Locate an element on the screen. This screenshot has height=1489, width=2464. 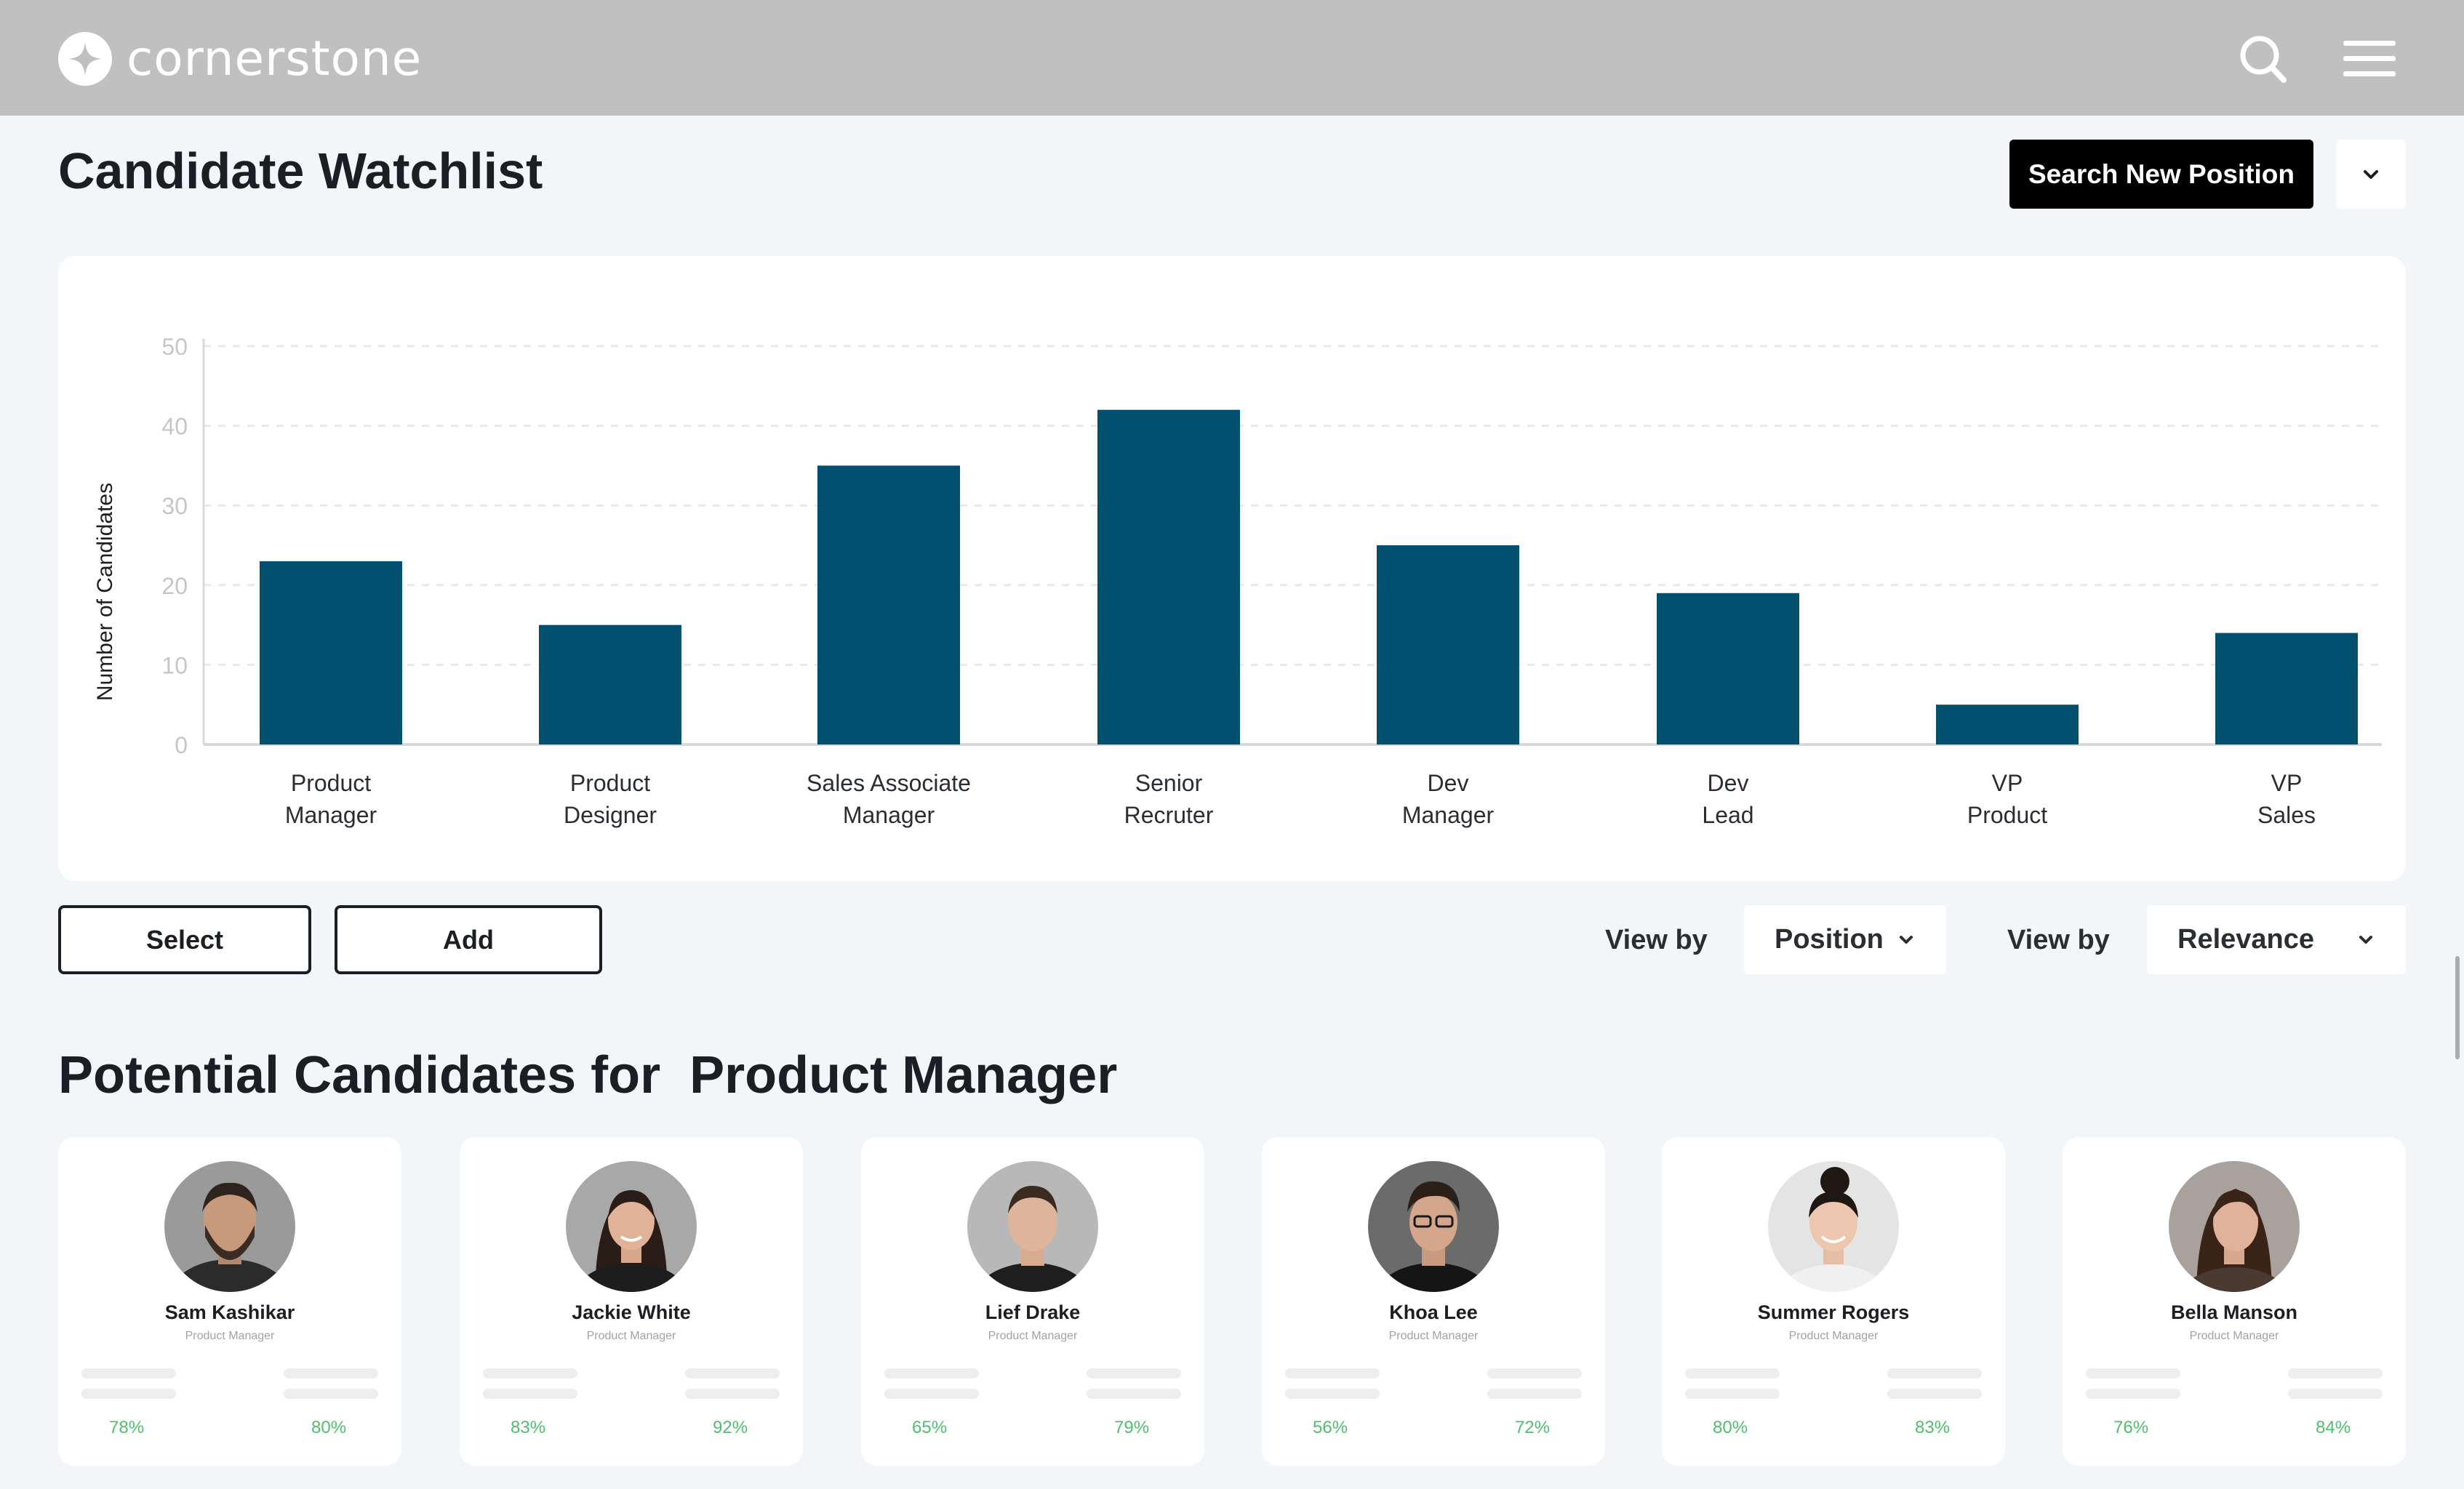
brand-name: cornerstone is located at coordinates (275, 59).